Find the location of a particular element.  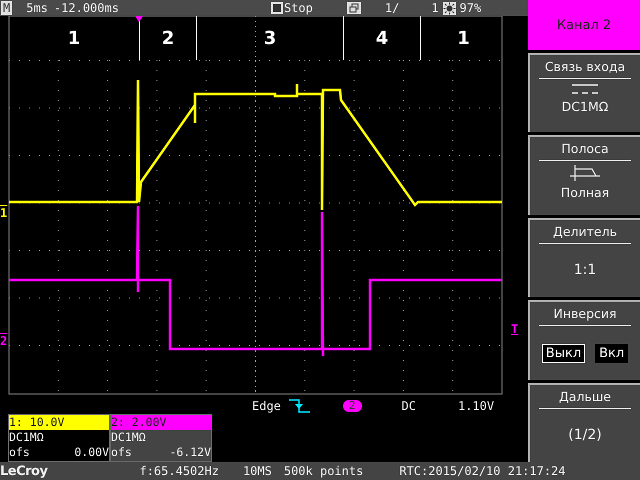

menu-item: Связь входа DC1MΩ is located at coordinates (584, 92).